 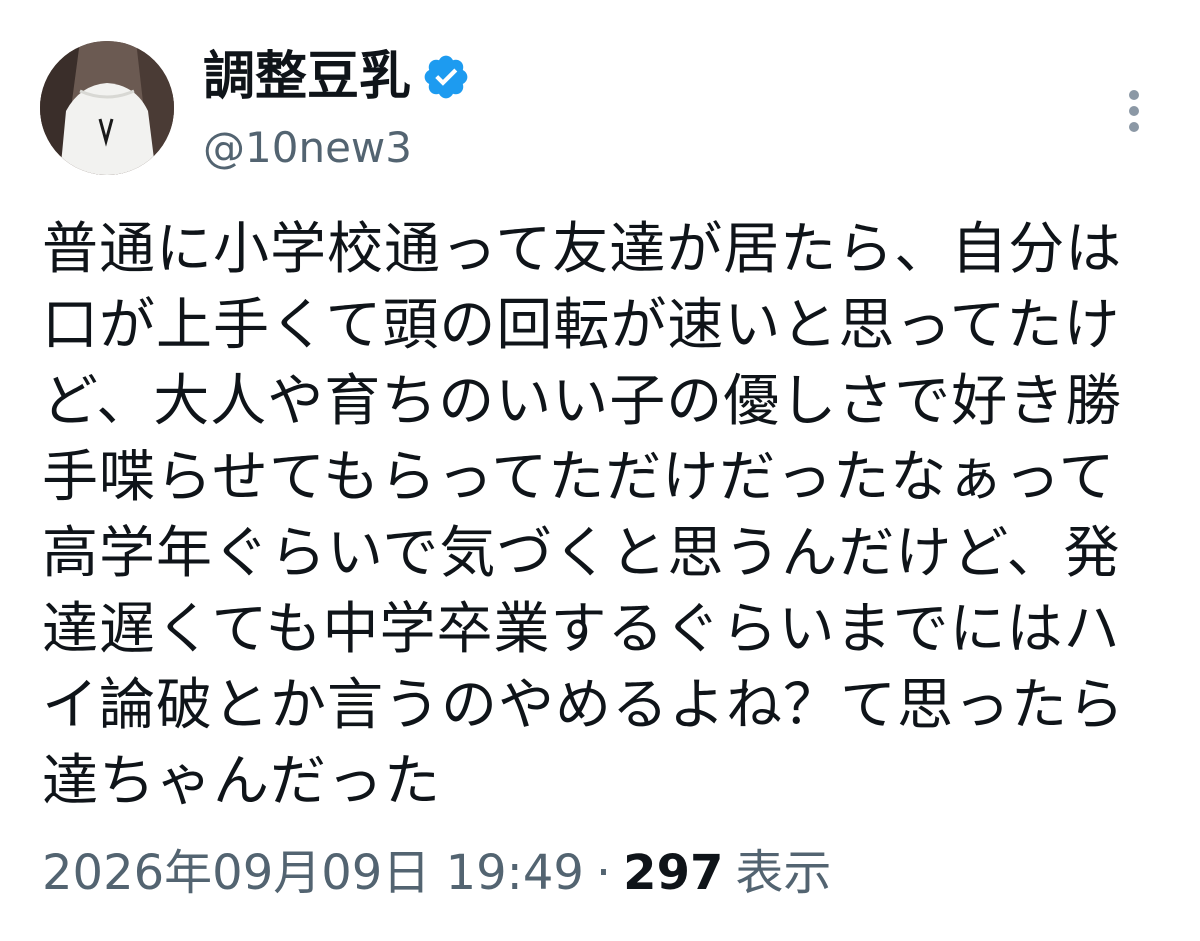 I want to click on tweet-text-line: 高学年ぐらいで気づくと思うんだけど、発, so click(x=581, y=553).